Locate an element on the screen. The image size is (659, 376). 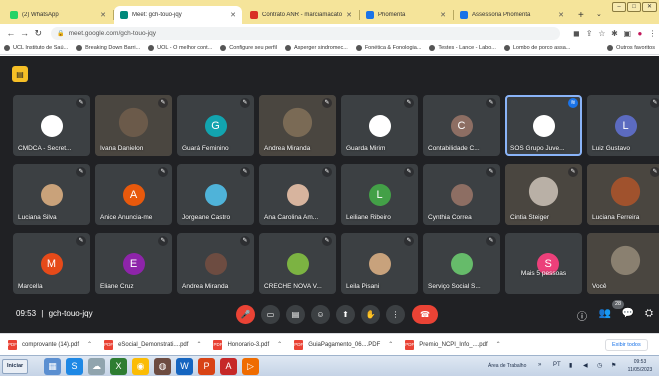
bookmark-star-icon: ☆ is located at coordinates (601, 33).